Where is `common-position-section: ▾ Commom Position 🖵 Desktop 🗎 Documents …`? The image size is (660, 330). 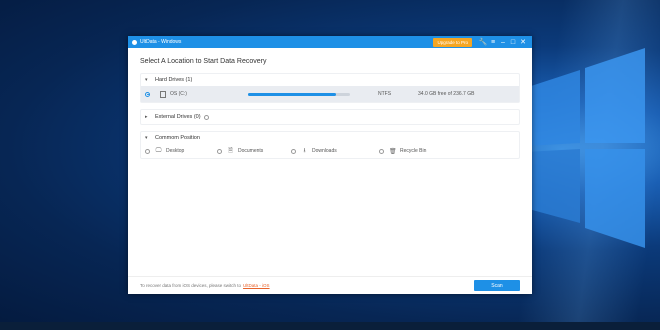
common-position-section: ▾ Commom Position 🖵 Desktop 🗎 Documents … is located at coordinates (330, 145).